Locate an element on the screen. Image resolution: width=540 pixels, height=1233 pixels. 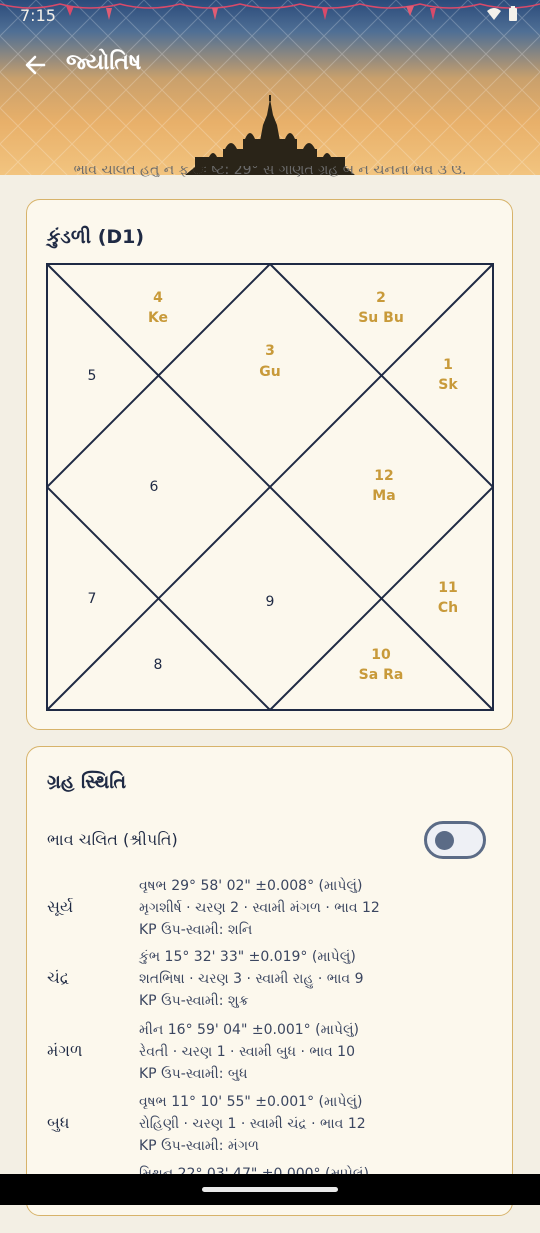
planet-kp-sublord: KP ઉપ-સ્વામી: બુધ is located at coordinates (193, 1074).